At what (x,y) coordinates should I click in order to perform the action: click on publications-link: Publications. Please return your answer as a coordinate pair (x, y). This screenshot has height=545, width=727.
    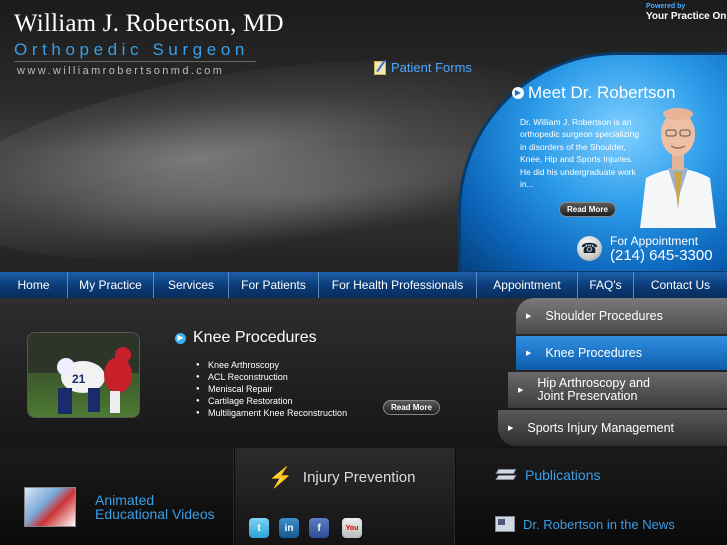
    Looking at the image, I should click on (548, 475).